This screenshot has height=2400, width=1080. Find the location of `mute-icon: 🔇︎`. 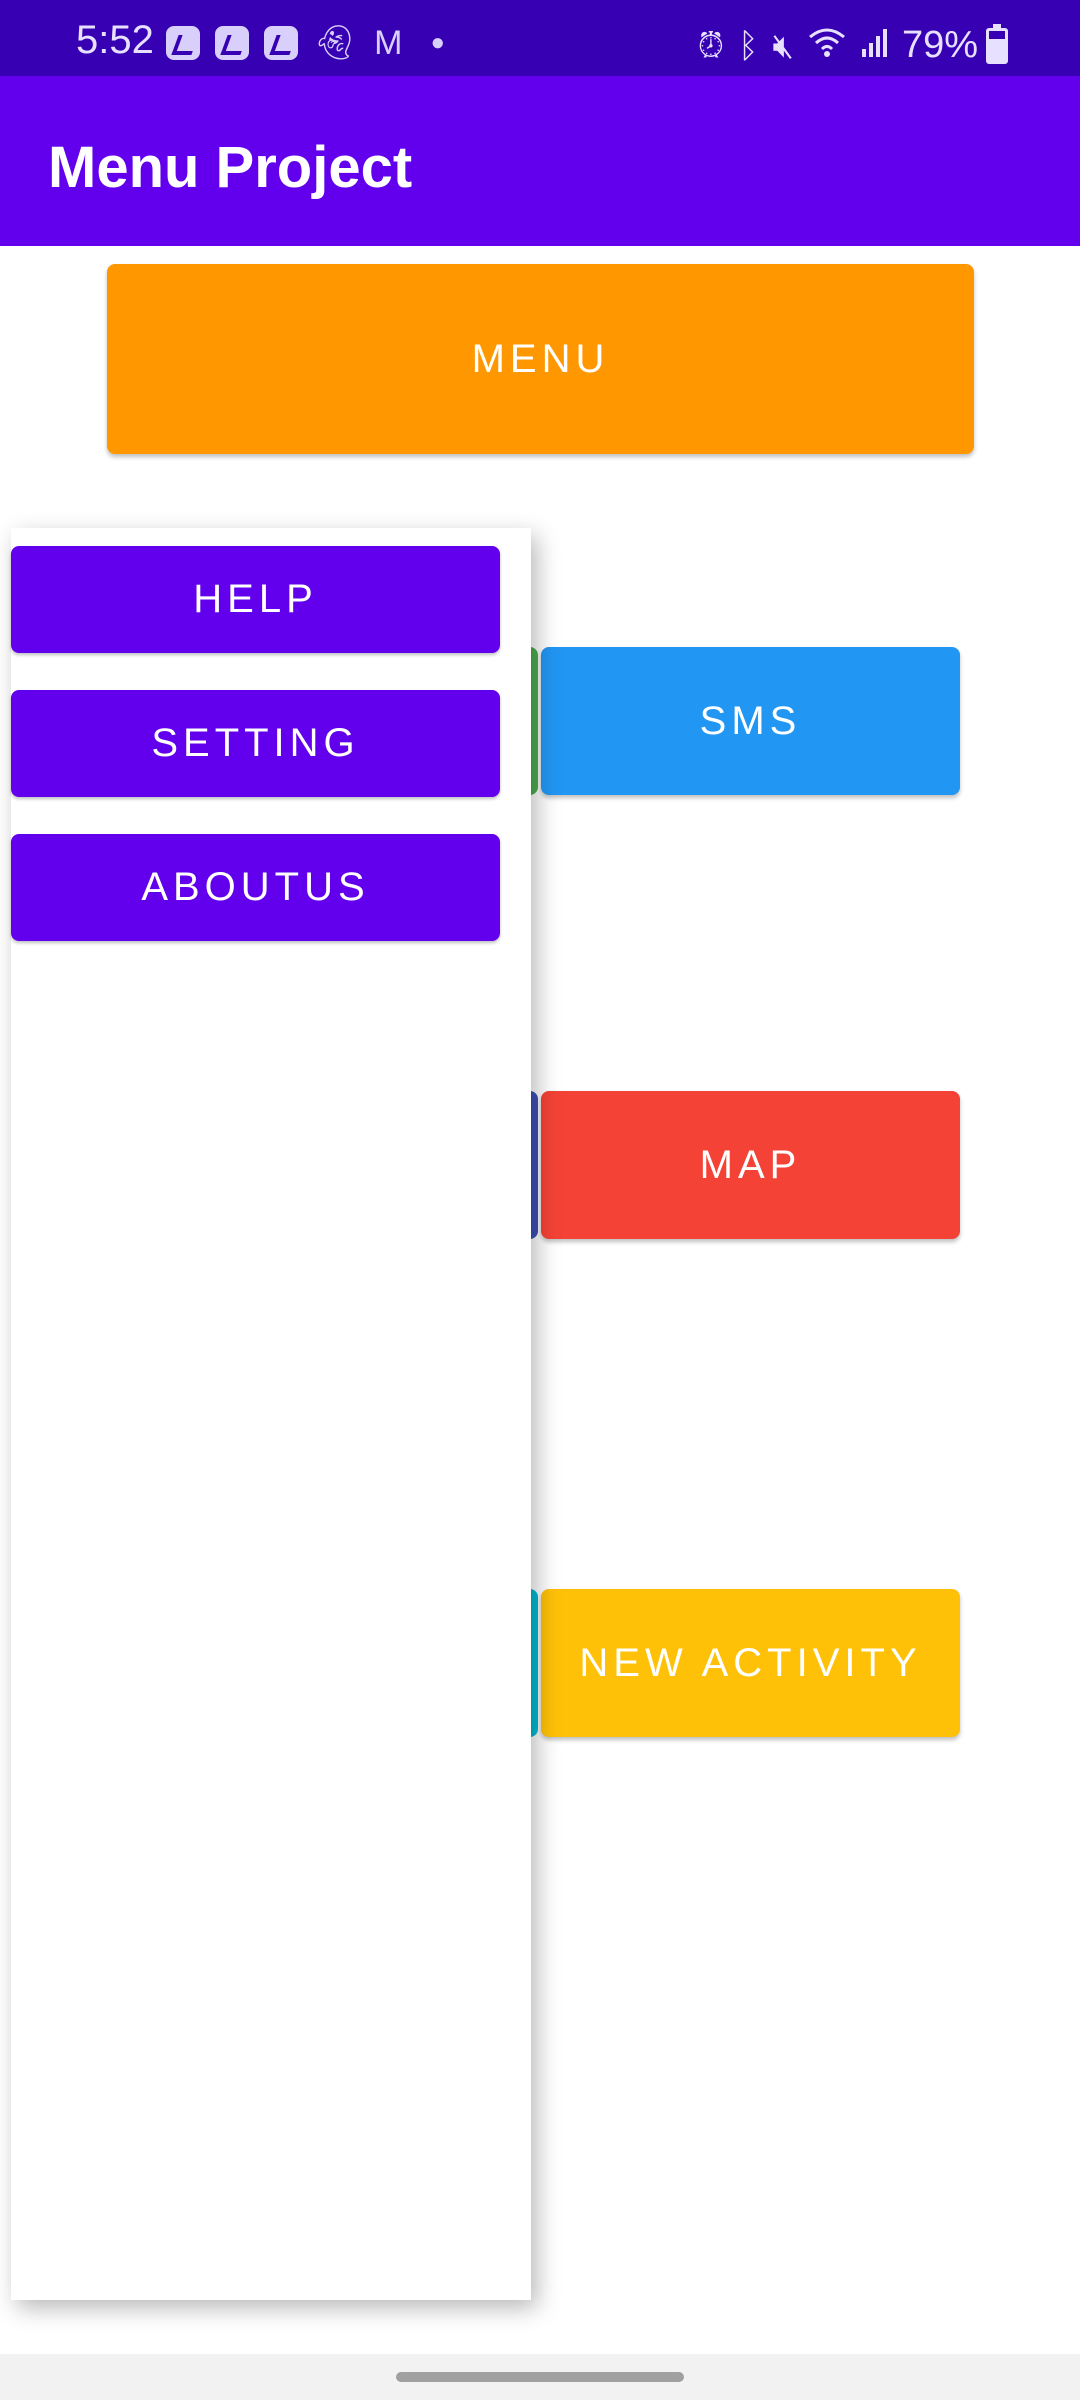

mute-icon: 🔇︎ is located at coordinates (783, 45).